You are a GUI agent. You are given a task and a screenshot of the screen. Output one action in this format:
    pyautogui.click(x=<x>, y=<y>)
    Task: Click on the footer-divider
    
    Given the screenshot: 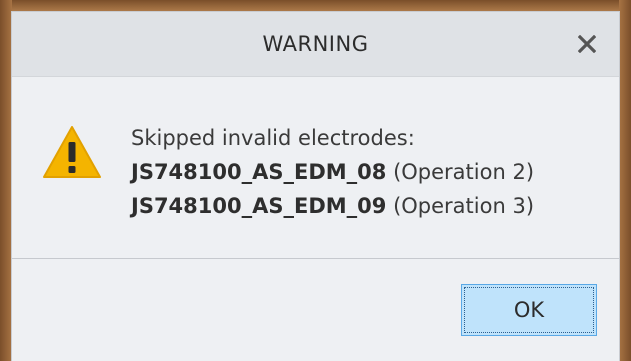 What is the action you would take?
    pyautogui.click(x=315, y=258)
    